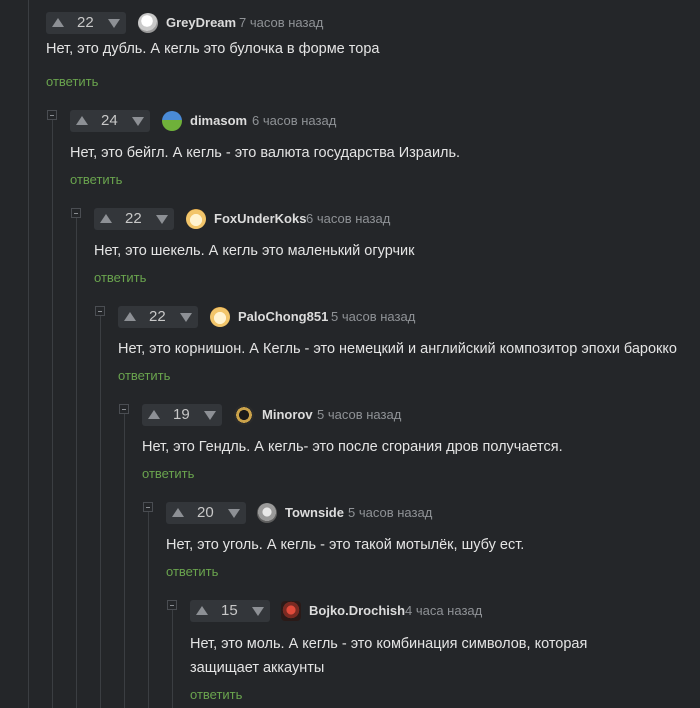  Describe the element at coordinates (287, 414) in the screenshot. I see `username: Minorov` at that location.